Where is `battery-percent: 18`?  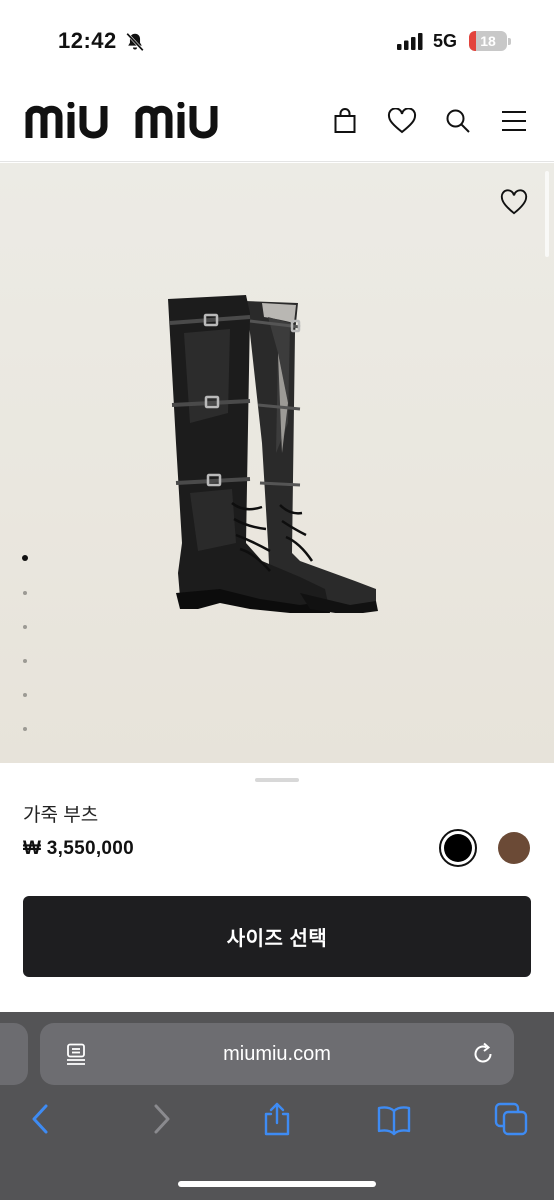 battery-percent: 18 is located at coordinates (488, 41).